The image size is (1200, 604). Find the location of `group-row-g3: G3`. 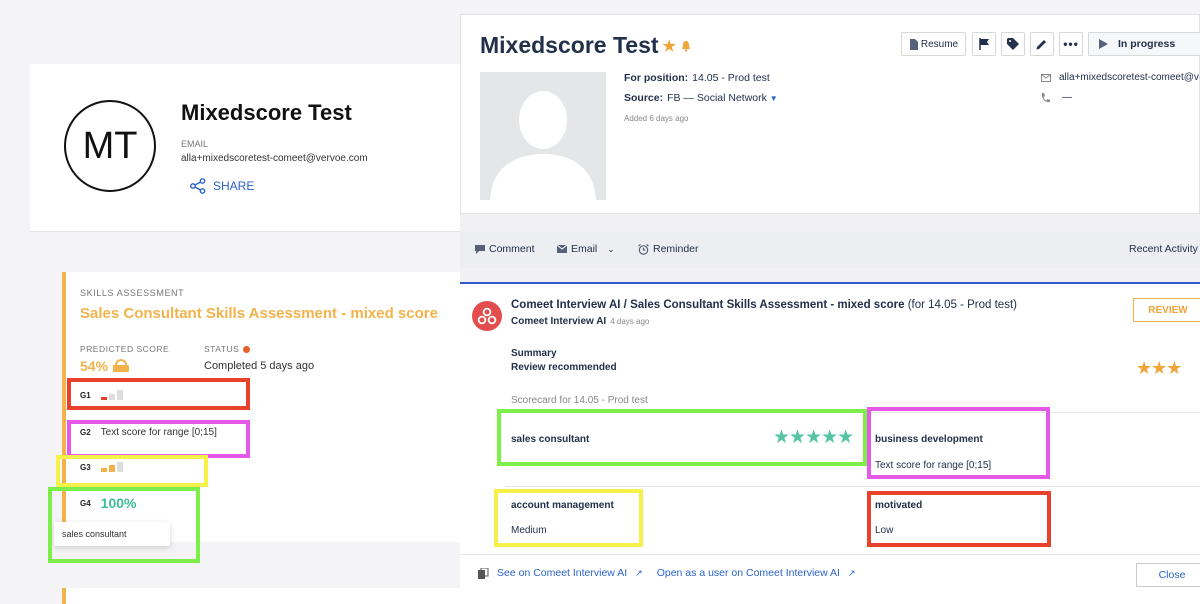

group-row-g3: G3 is located at coordinates (101, 467).